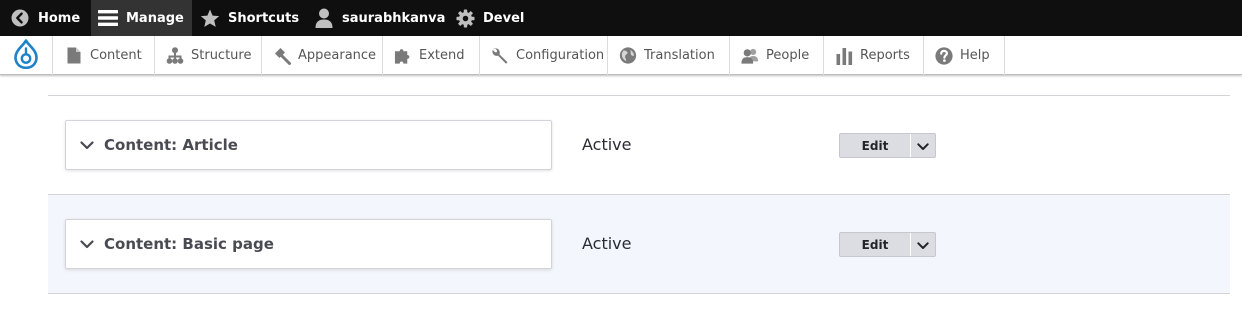 This screenshot has height=311, width=1242. I want to click on tray-item-structure: Structure, so click(208, 55).